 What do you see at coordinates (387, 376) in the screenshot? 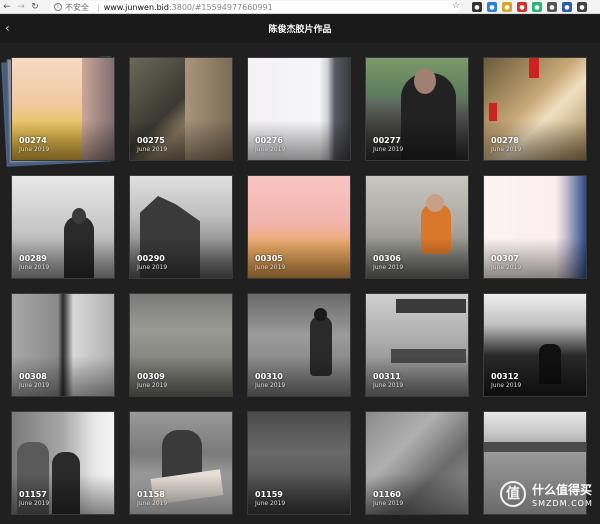
I see `photo-number: 00311` at bounding box center [387, 376].